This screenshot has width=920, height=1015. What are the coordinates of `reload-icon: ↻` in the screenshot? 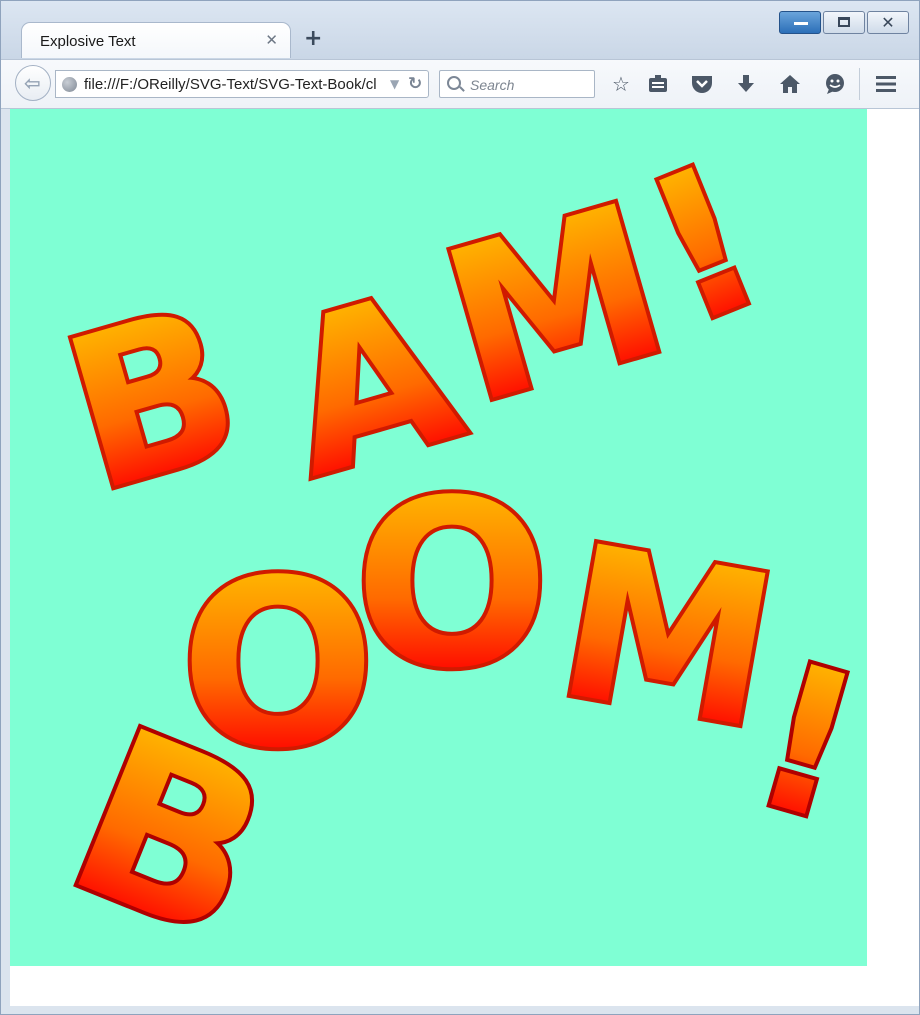 It's located at (415, 84).